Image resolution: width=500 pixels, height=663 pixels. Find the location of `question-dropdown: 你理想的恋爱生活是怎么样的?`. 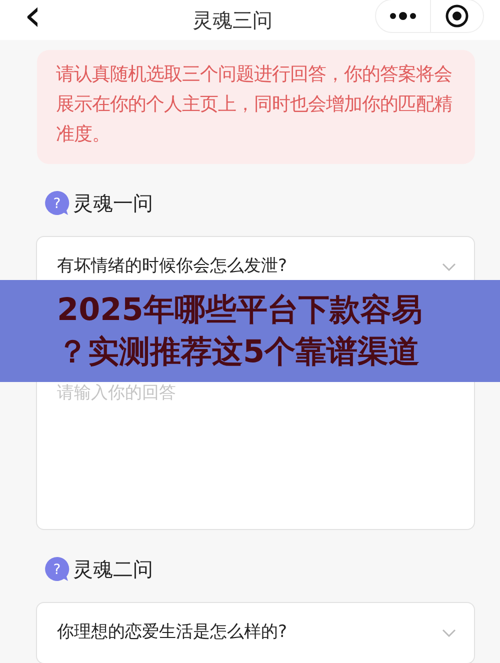

question-dropdown: 你理想的恋爱生活是怎么样的? is located at coordinates (255, 632).